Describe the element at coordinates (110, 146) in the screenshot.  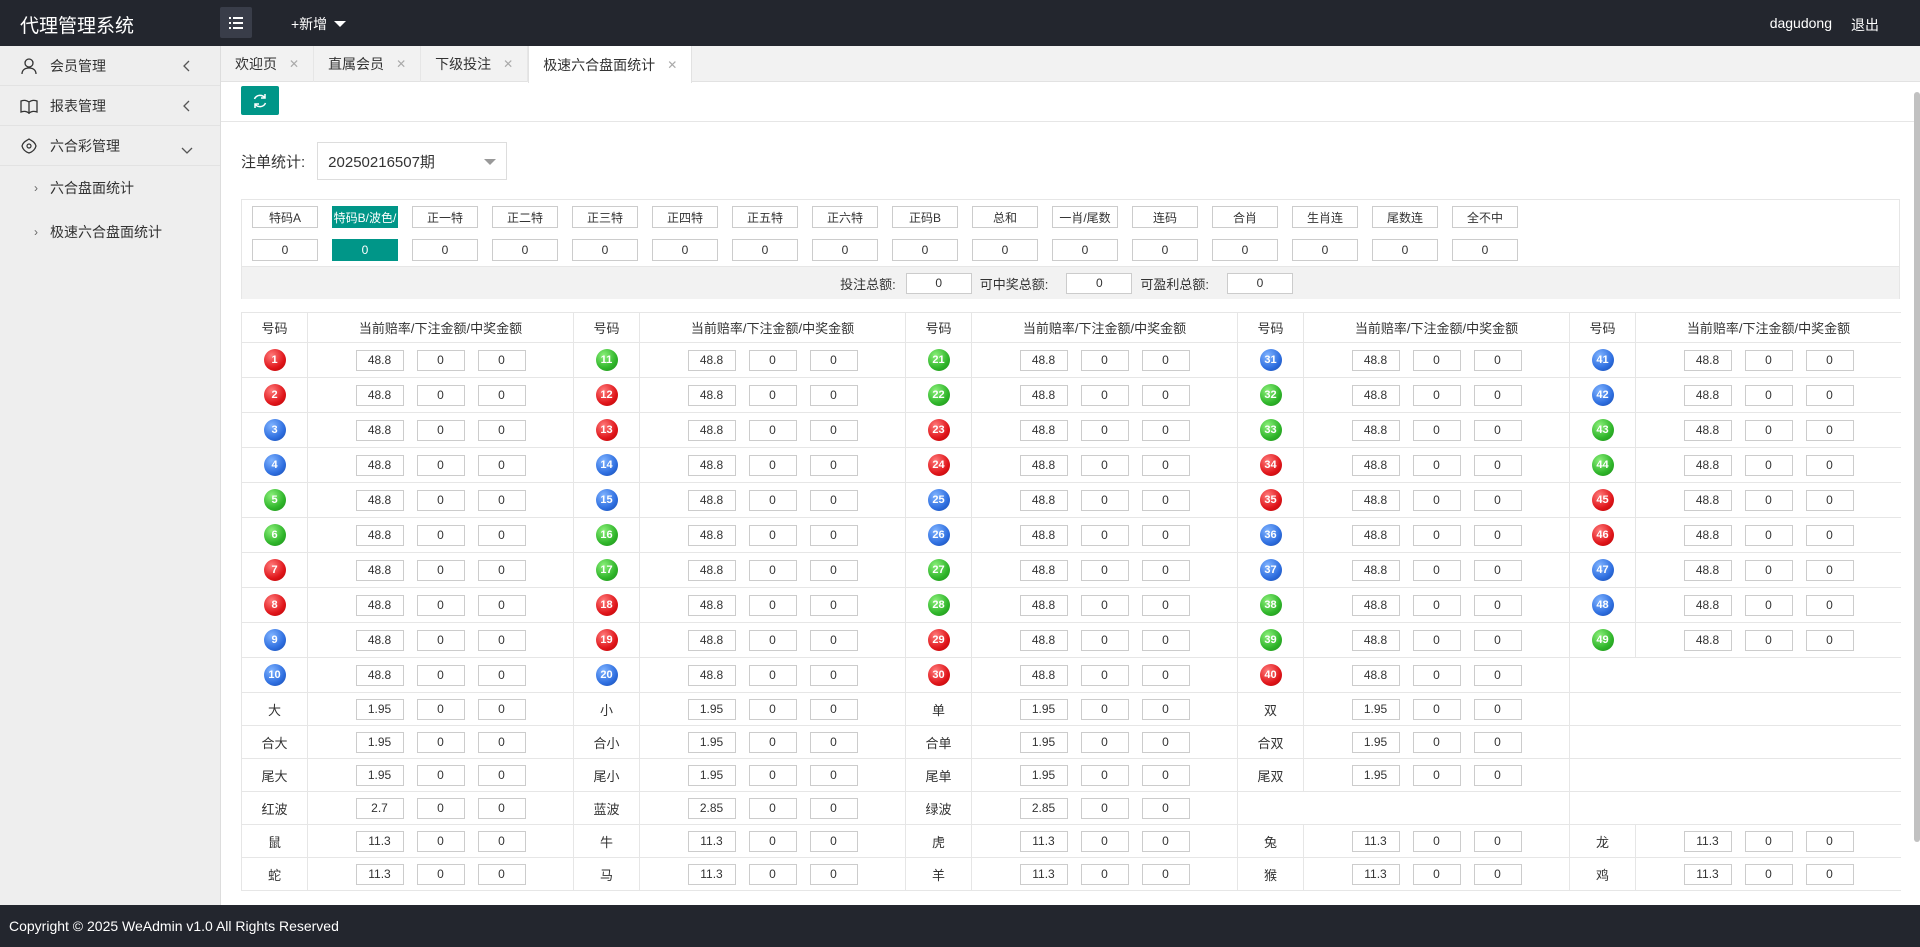
I see `sidebar-item-lottery: 六合彩管理` at that location.